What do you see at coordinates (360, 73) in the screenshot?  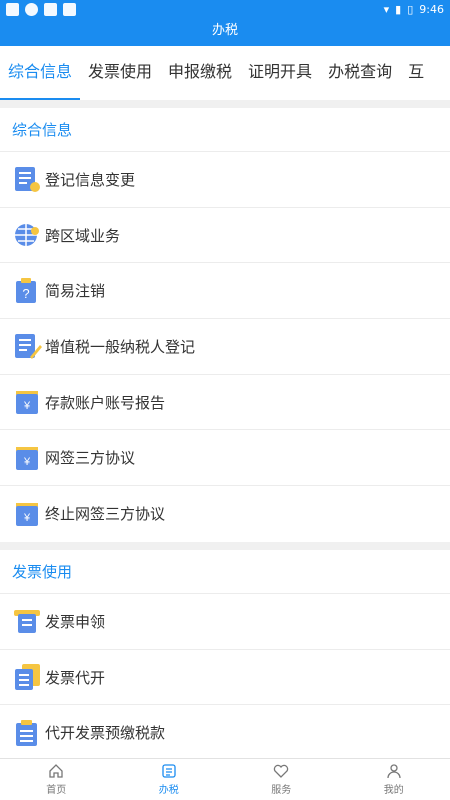 I see `tab-tax-query: 办税查询` at bounding box center [360, 73].